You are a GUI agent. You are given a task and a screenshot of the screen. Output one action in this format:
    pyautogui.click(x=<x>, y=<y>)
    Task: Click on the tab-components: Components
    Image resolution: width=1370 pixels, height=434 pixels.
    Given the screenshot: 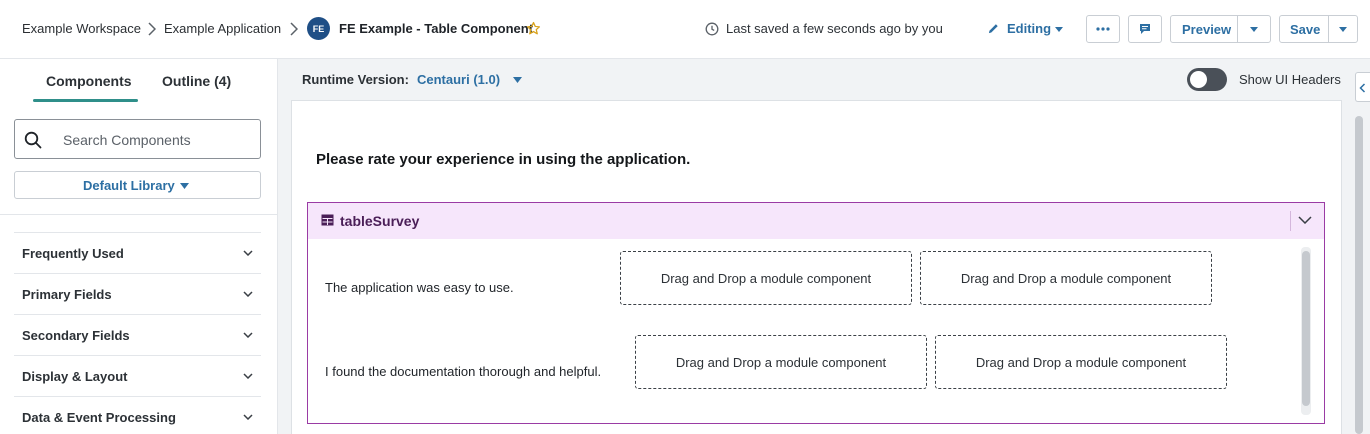 What is the action you would take?
    pyautogui.click(x=89, y=81)
    